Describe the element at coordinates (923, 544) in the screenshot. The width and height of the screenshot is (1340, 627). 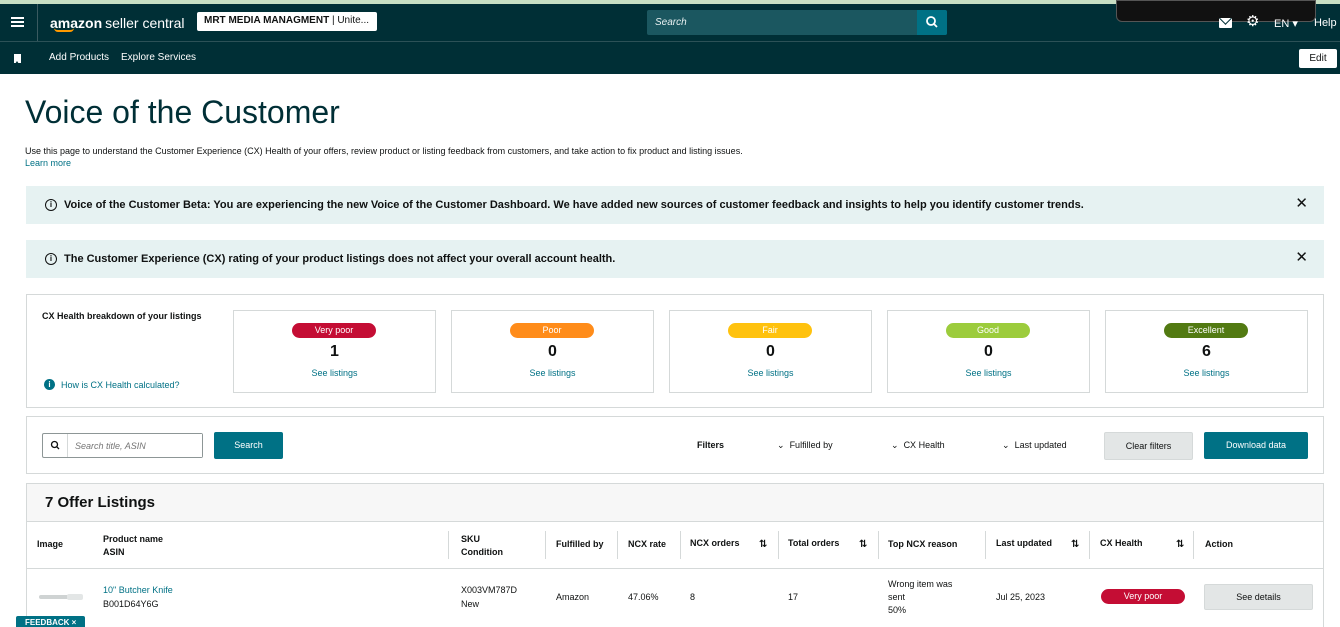
I see `col-top-ncx-reason: Top NCX reason` at that location.